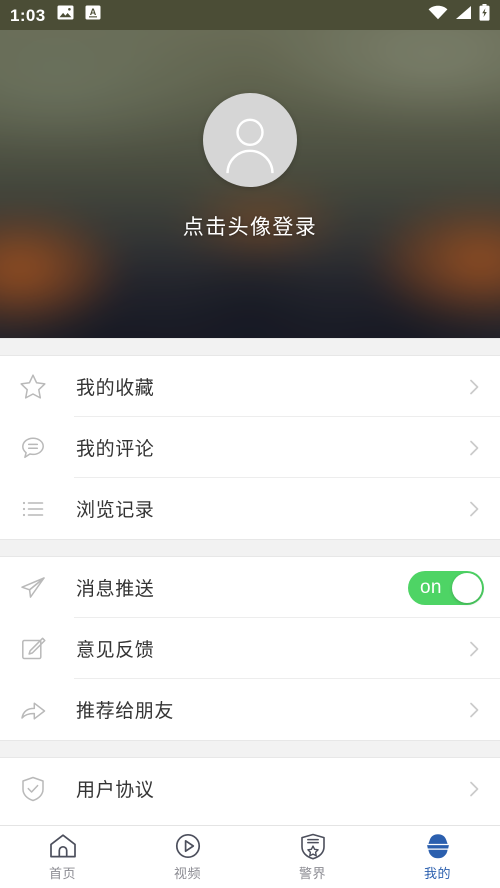 The width and height of the screenshot is (500, 888). Describe the element at coordinates (115, 449) in the screenshot. I see `list-item-label: 我的评论` at that location.